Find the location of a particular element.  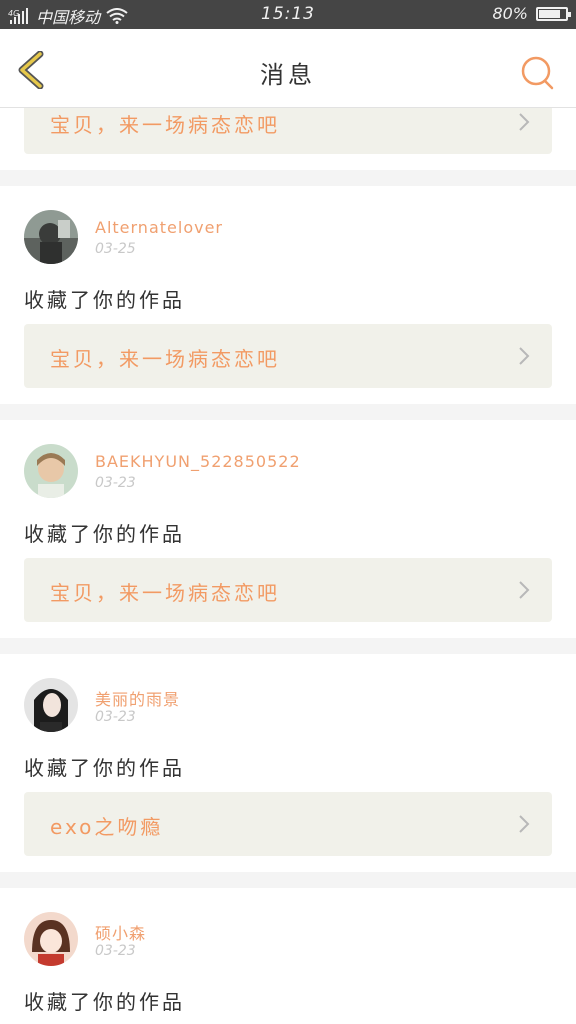

username: 硕小森 is located at coordinates (120, 932).